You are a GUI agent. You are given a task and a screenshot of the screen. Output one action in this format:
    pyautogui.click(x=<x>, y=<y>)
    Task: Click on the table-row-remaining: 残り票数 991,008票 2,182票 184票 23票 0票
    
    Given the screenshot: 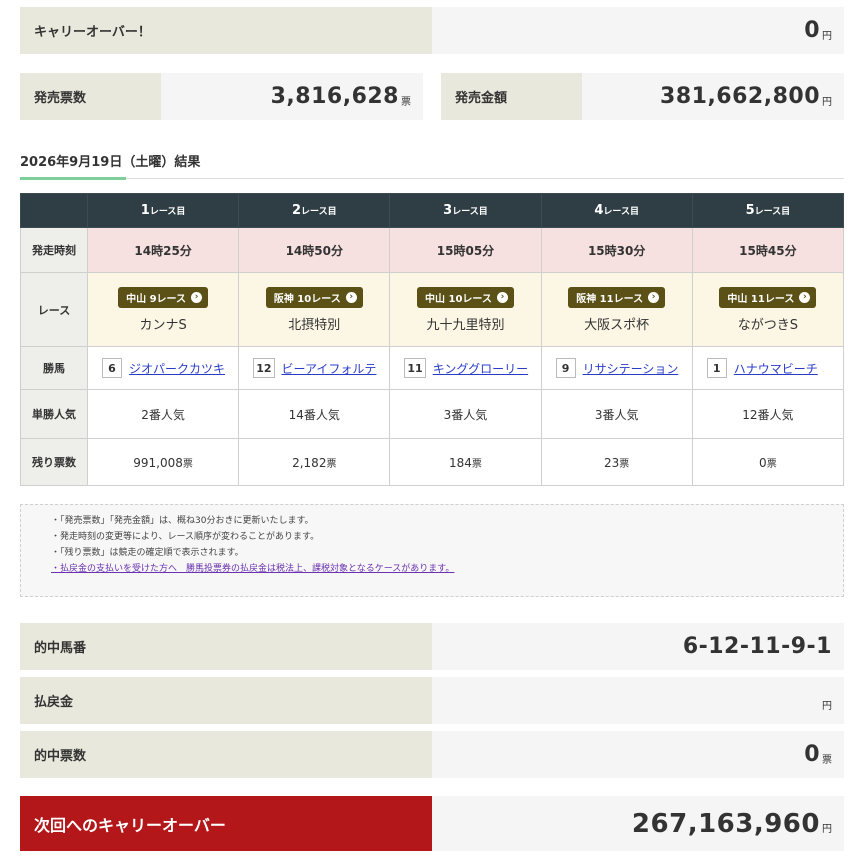 What is the action you would take?
    pyautogui.click(x=432, y=462)
    